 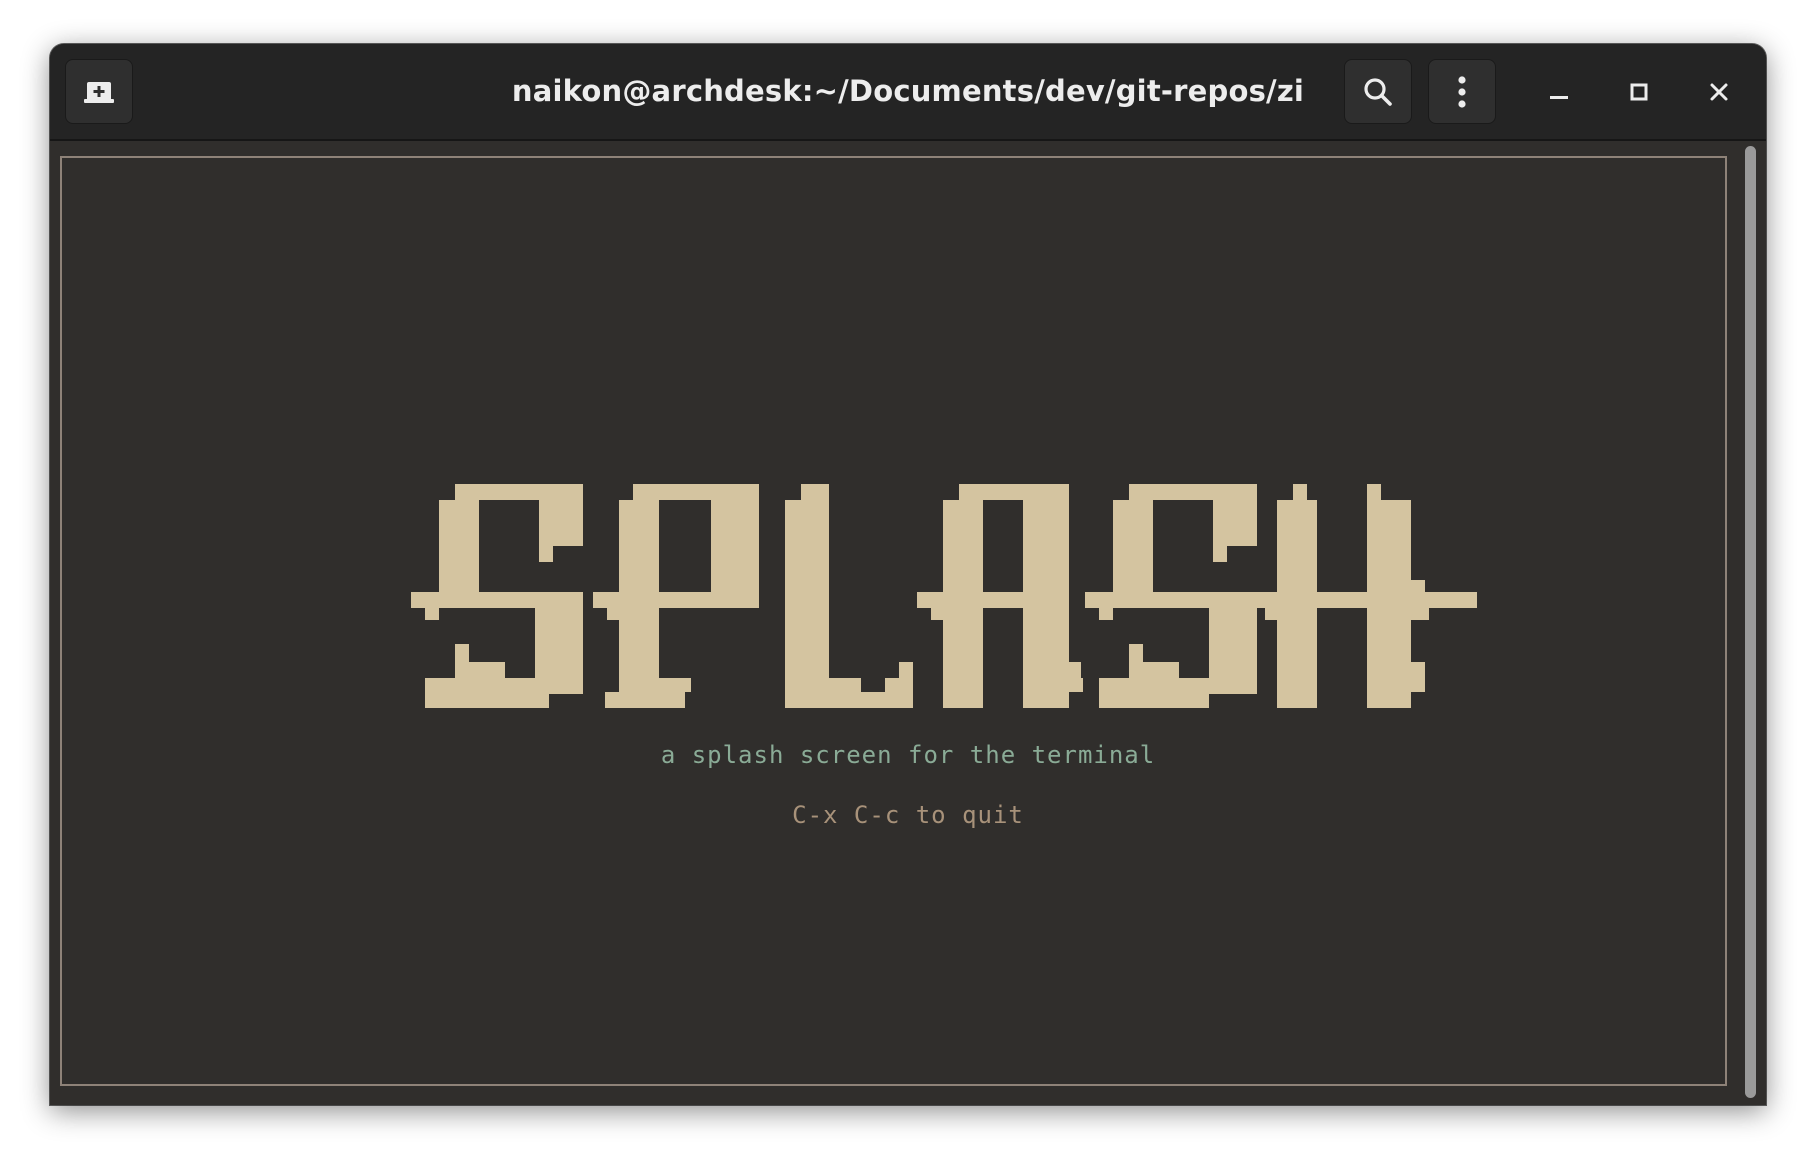 What do you see at coordinates (944, 596) in the screenshot?
I see `splash-logo` at bounding box center [944, 596].